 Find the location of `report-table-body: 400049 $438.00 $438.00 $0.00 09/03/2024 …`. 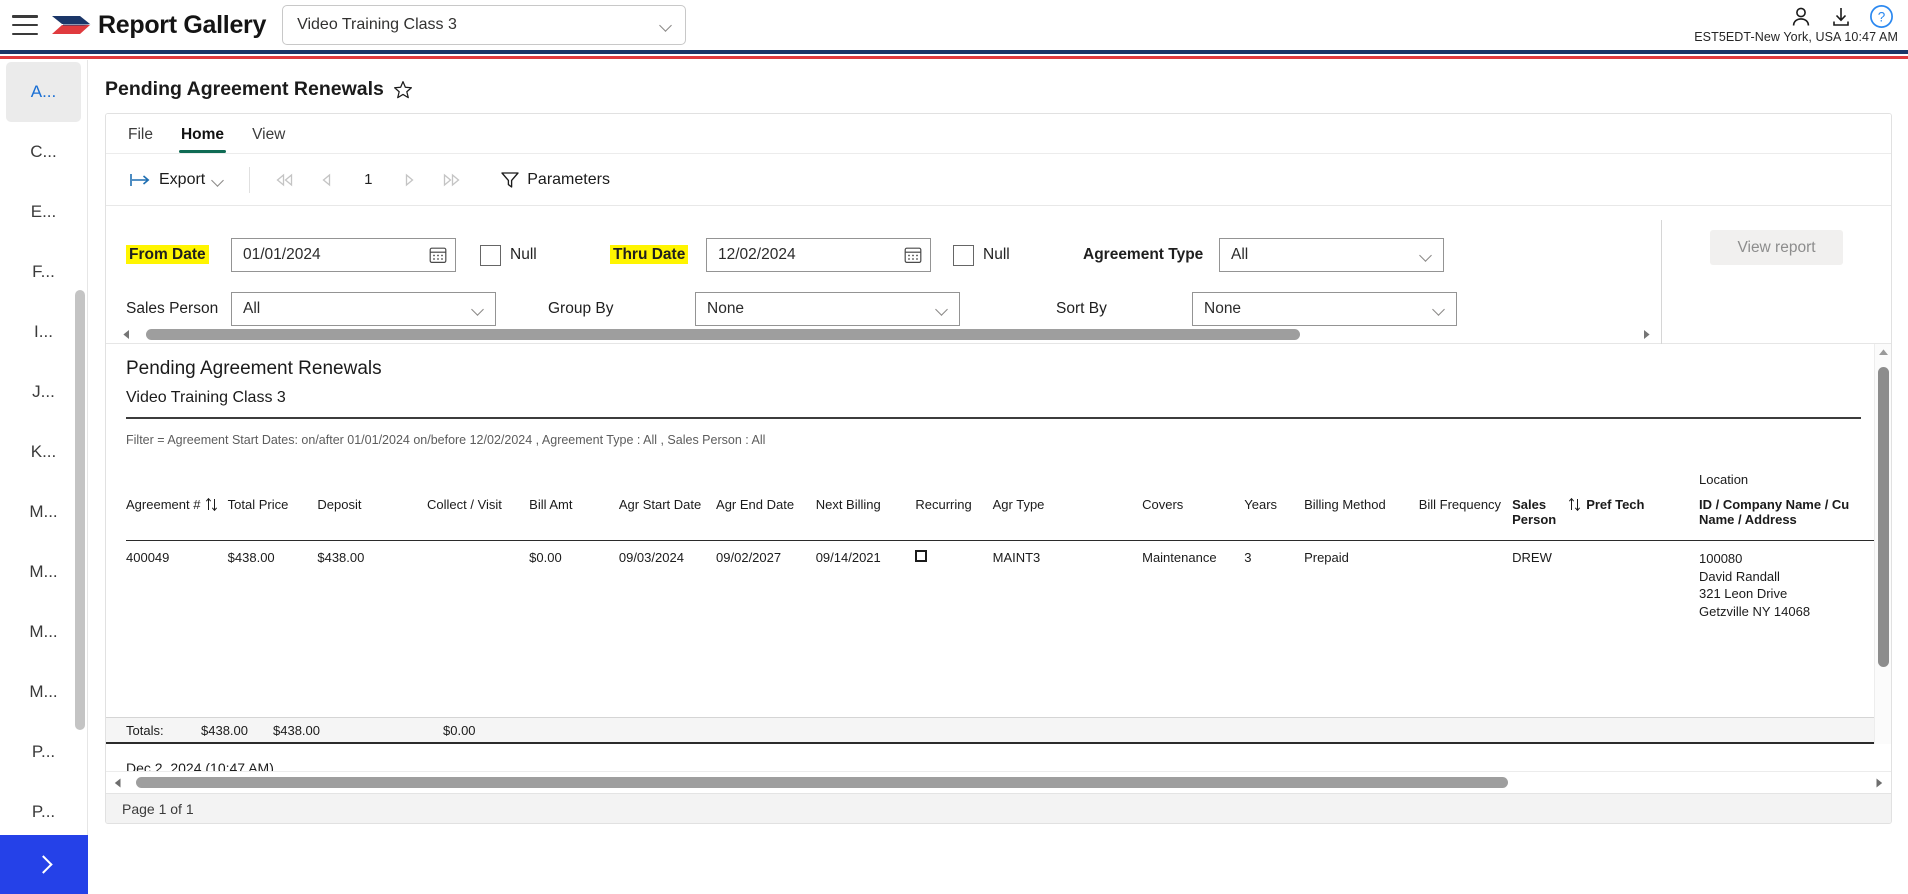

report-table-body: 400049 $438.00 $438.00 $0.00 09/03/2024 … is located at coordinates (1006, 582).